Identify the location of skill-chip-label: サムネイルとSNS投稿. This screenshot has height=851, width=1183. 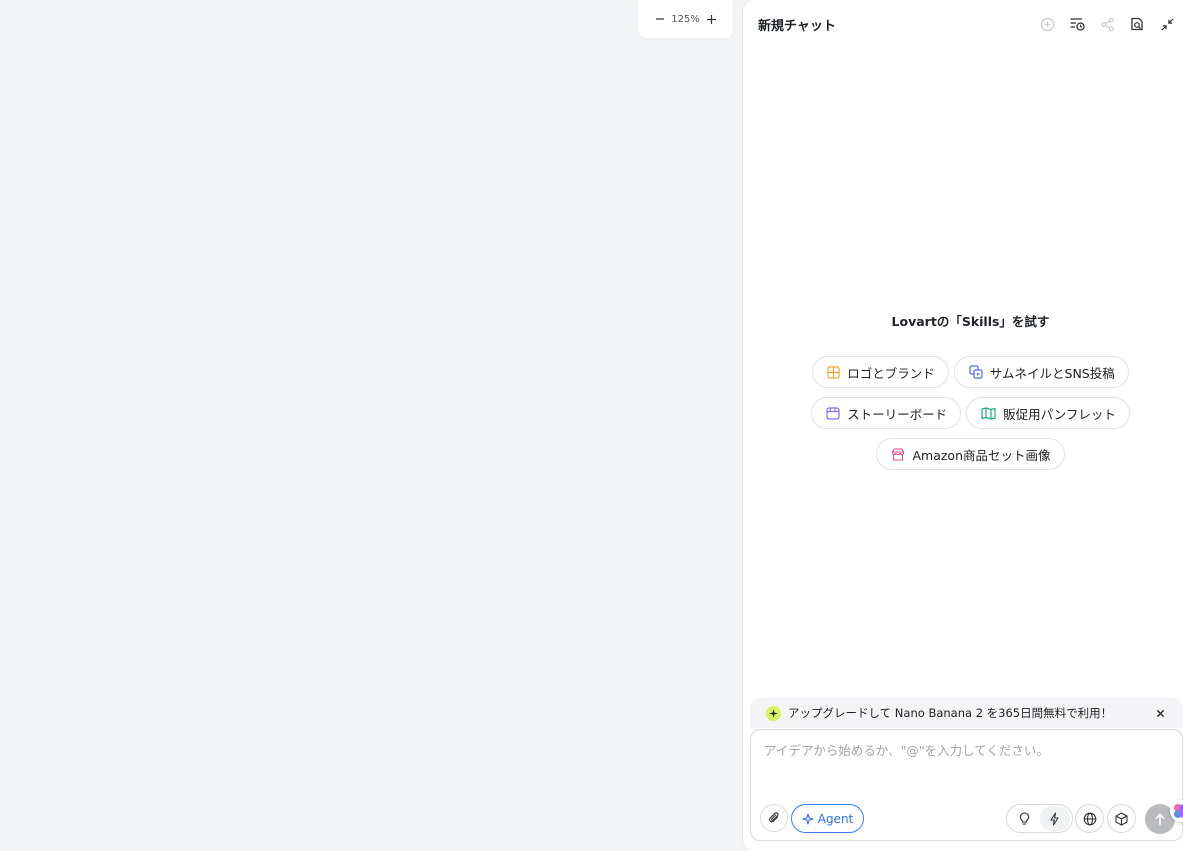
(1052, 373).